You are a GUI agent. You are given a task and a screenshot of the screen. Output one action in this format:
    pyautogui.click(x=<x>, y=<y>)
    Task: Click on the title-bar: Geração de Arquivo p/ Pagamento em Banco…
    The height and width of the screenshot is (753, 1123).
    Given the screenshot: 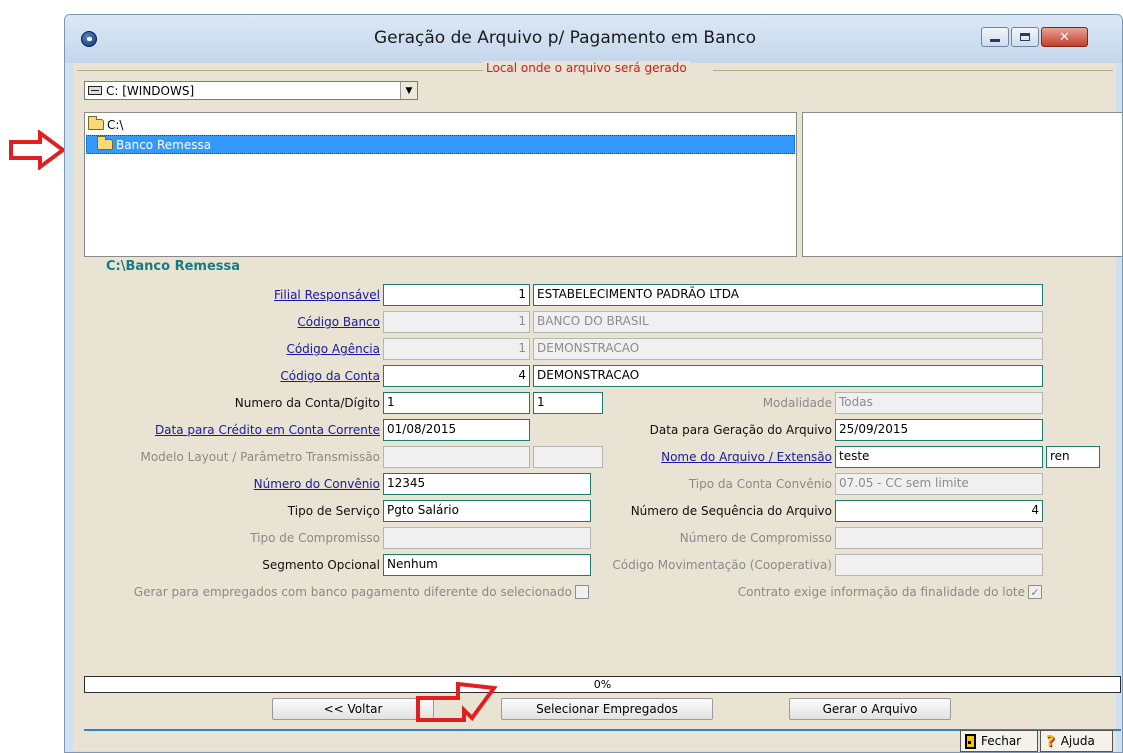 What is the action you would take?
    pyautogui.click(x=593, y=39)
    